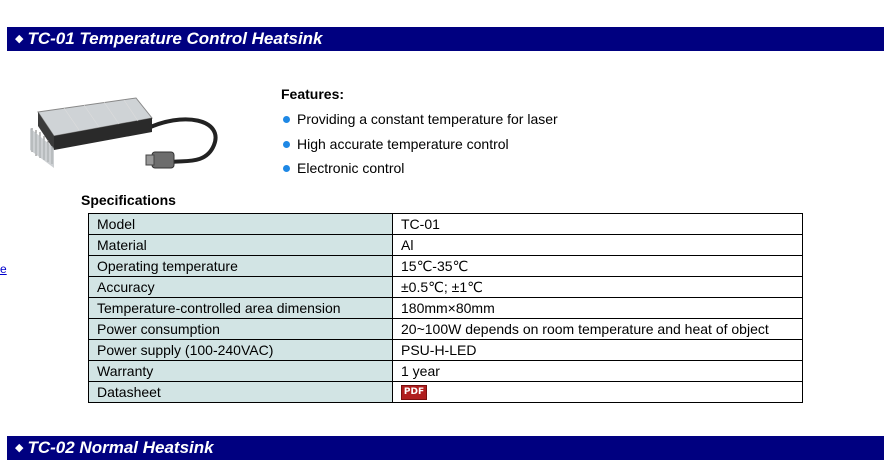 This screenshot has width=886, height=467. I want to click on spec-value: Al, so click(597, 245).